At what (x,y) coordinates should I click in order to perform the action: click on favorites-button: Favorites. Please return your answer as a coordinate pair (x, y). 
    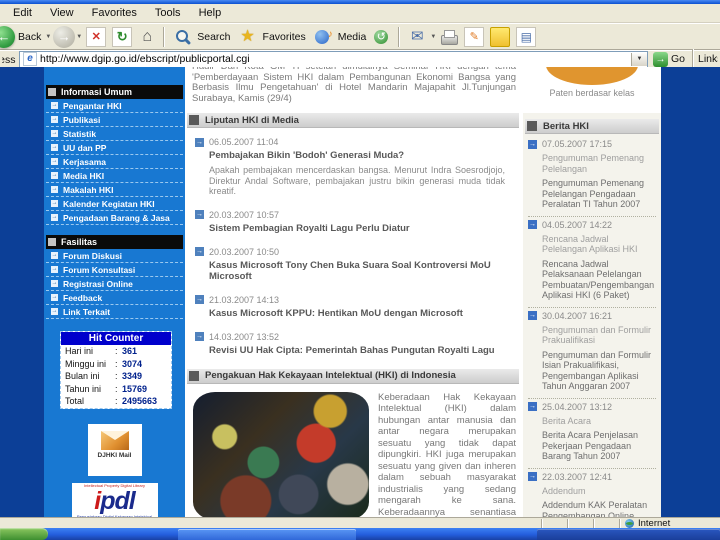
    Looking at the image, I should click on (272, 37).